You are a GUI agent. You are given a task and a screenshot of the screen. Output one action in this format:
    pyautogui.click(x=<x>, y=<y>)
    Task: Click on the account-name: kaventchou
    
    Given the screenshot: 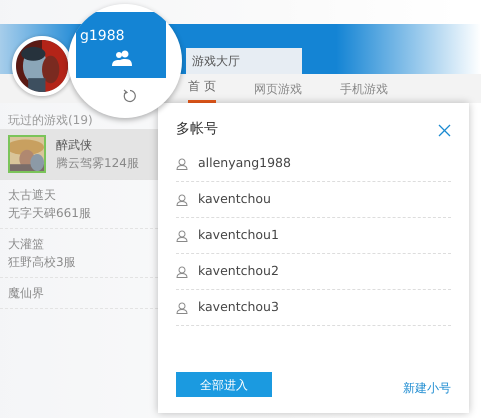 What is the action you would take?
    pyautogui.click(x=234, y=199)
    